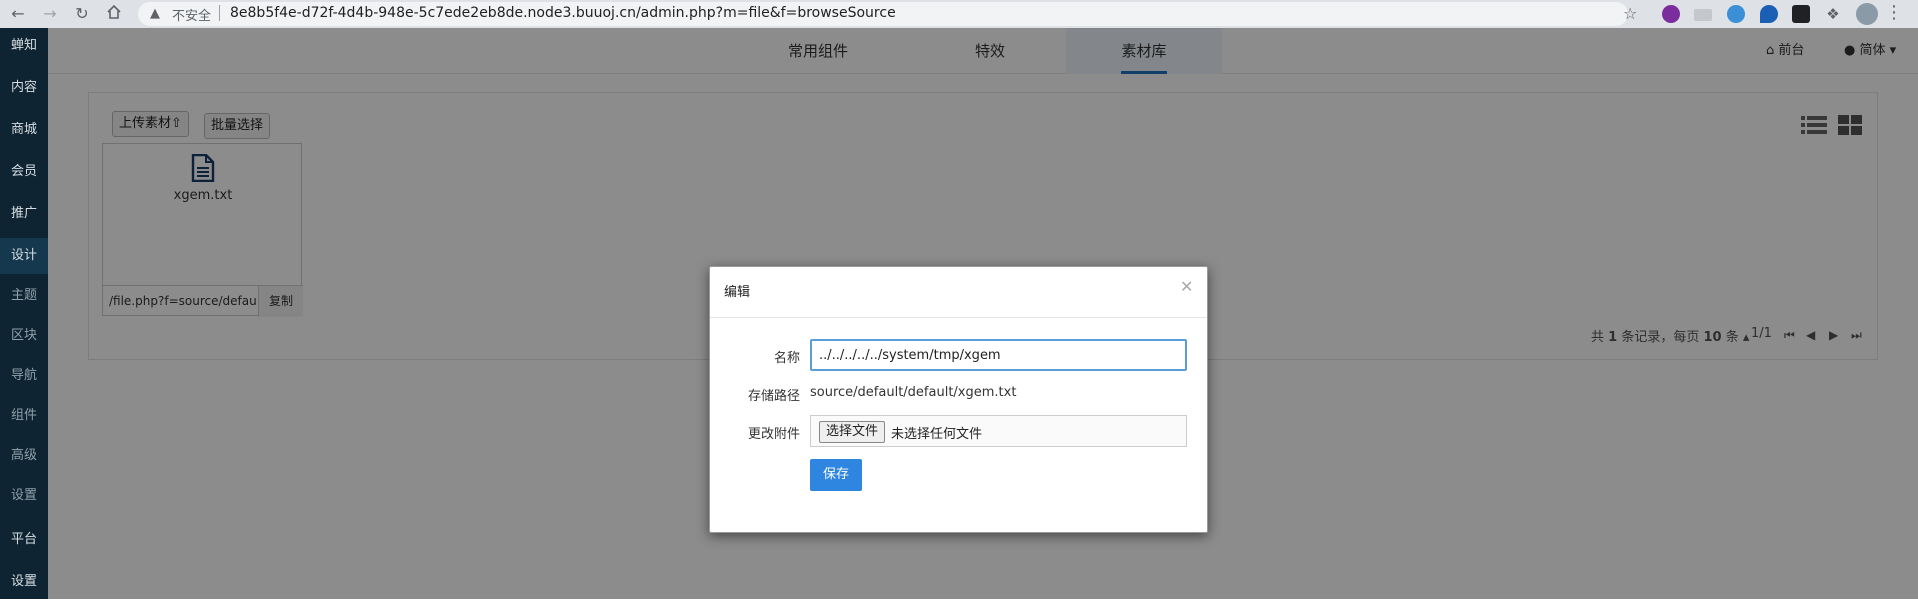  What do you see at coordinates (836, 475) in the screenshot?
I see `save-button: 保存` at bounding box center [836, 475].